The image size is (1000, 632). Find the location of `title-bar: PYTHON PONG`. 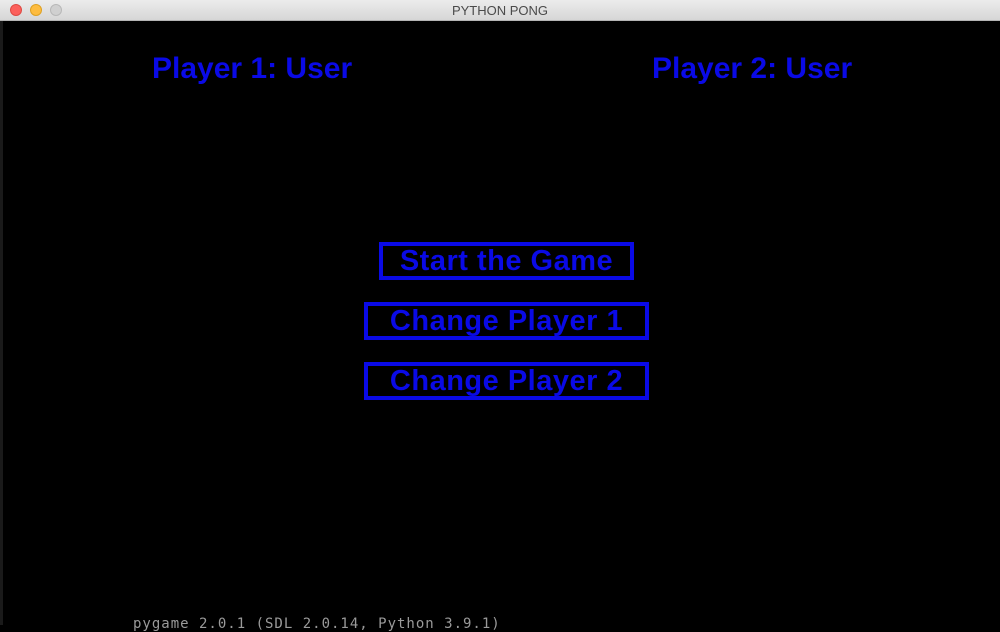

title-bar: PYTHON PONG is located at coordinates (500, 10).